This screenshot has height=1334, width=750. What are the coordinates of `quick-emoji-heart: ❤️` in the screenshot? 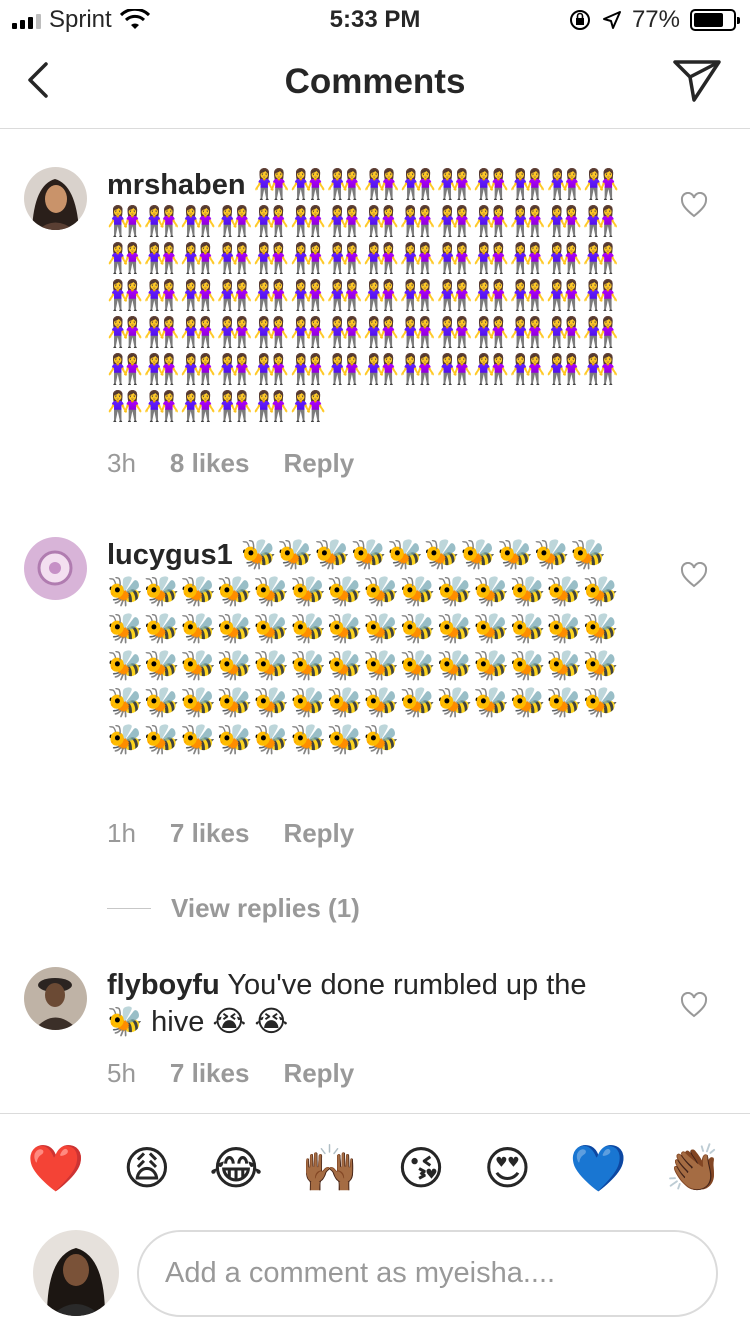 It's located at (55, 1168).